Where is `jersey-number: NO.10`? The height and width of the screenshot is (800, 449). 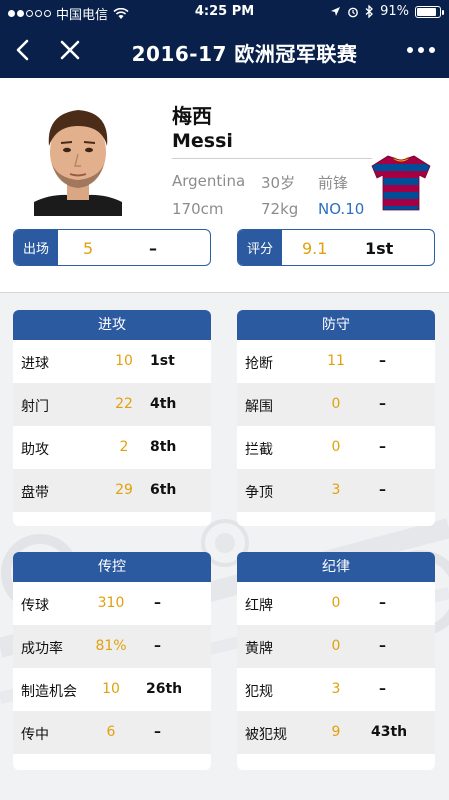
jersey-number: NO.10 is located at coordinates (341, 209).